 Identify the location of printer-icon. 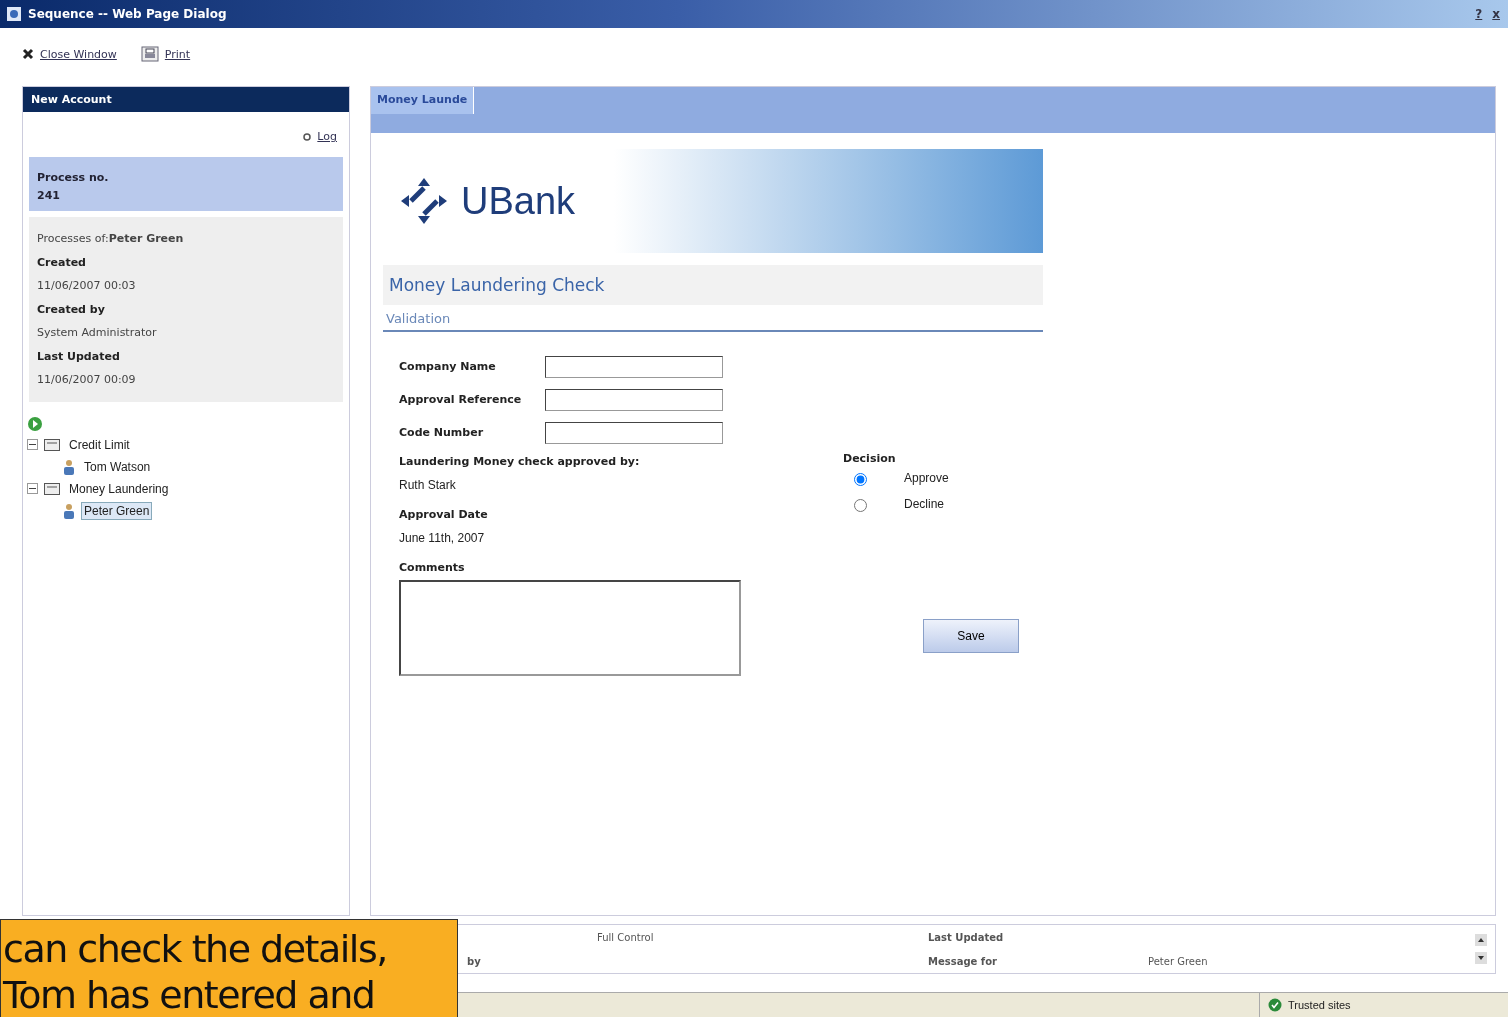
(149, 54).